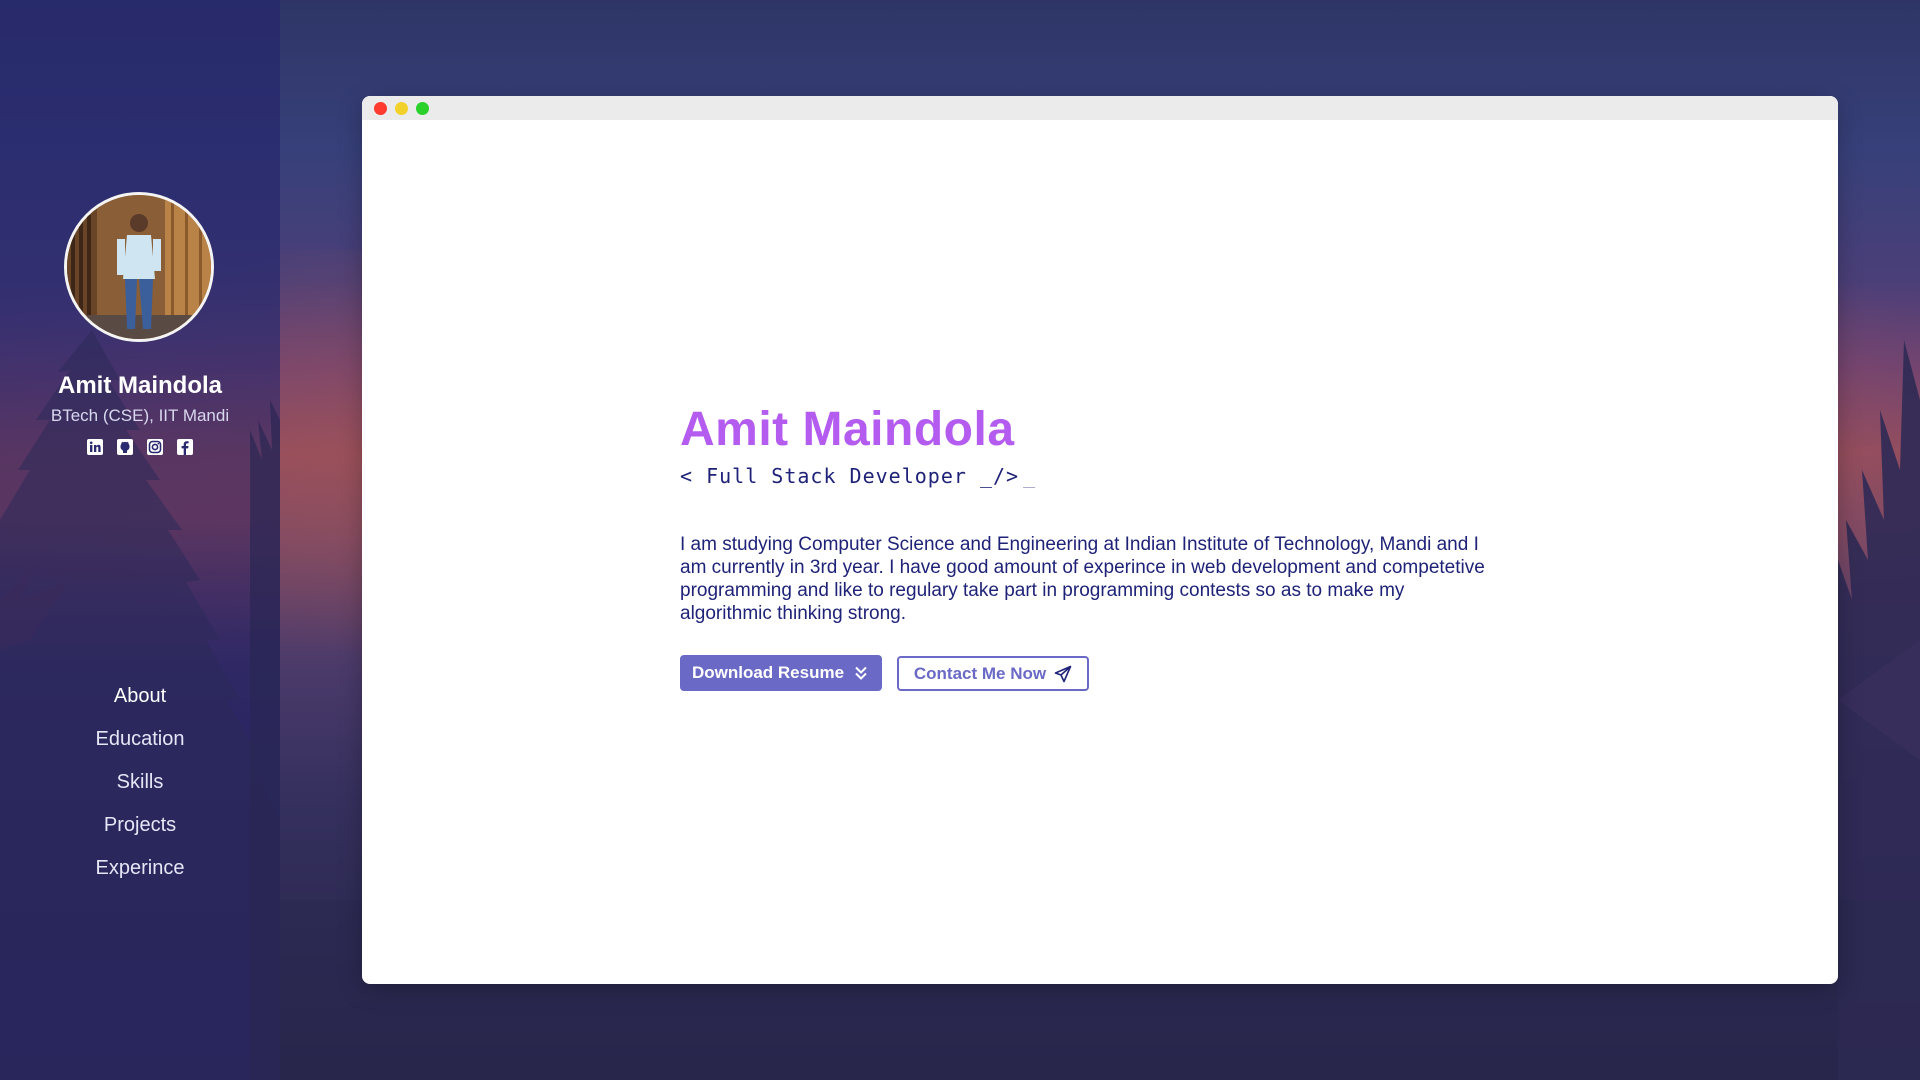 This screenshot has height=1080, width=1920. What do you see at coordinates (155, 447) in the screenshot?
I see `instagram-icon` at bounding box center [155, 447].